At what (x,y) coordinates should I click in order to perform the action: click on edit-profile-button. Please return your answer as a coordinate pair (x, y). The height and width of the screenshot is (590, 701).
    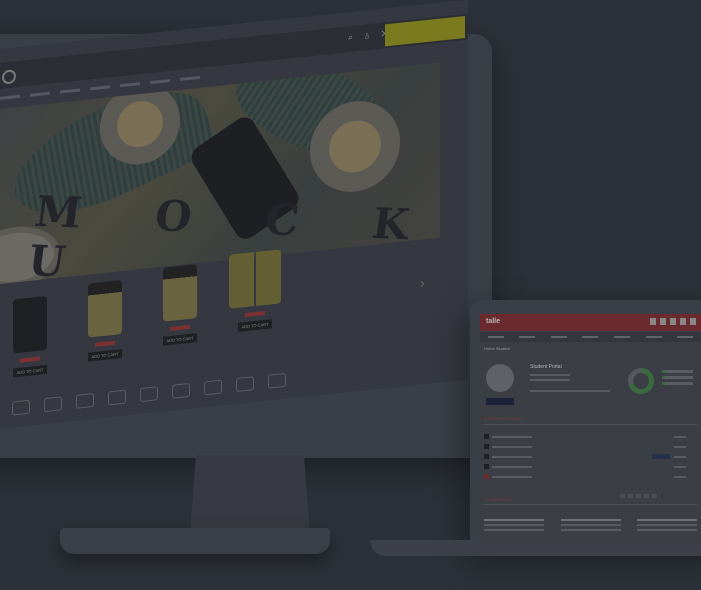
    Looking at the image, I should click on (500, 401).